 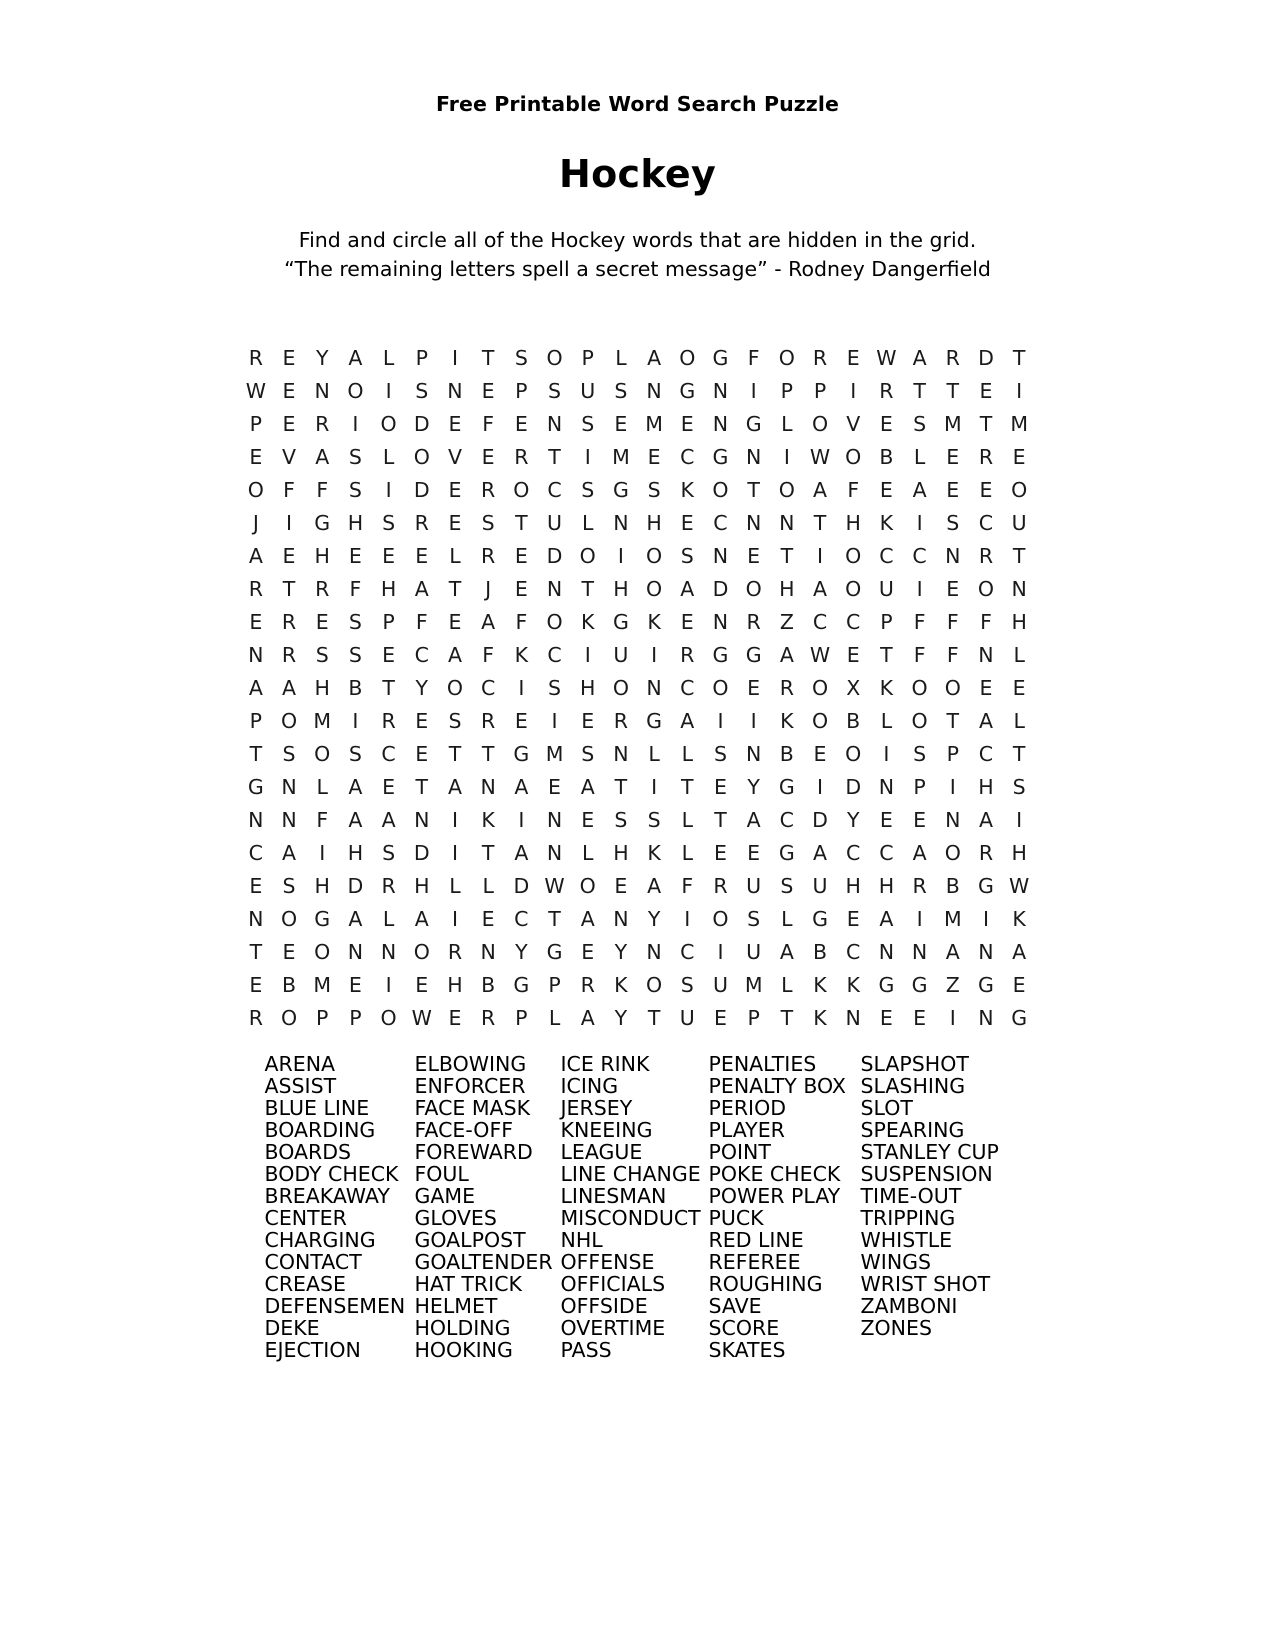 I want to click on word-list-item: GAME, so click(x=488, y=1196).